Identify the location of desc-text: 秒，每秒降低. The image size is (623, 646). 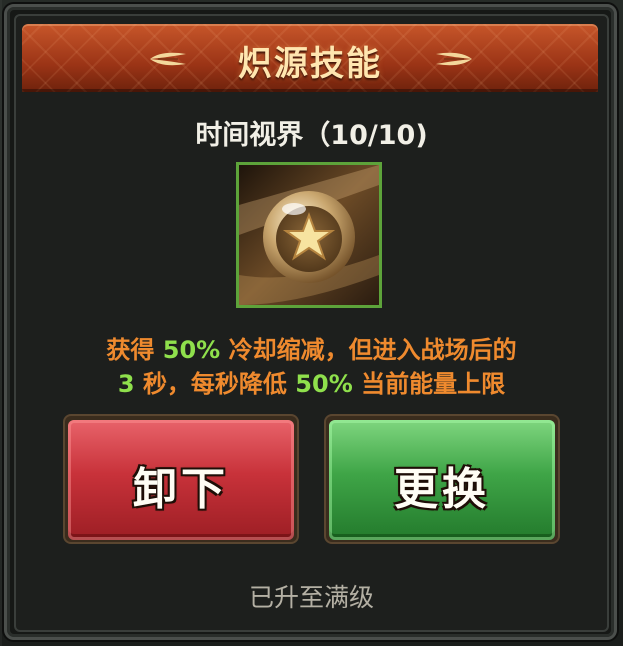
(214, 384).